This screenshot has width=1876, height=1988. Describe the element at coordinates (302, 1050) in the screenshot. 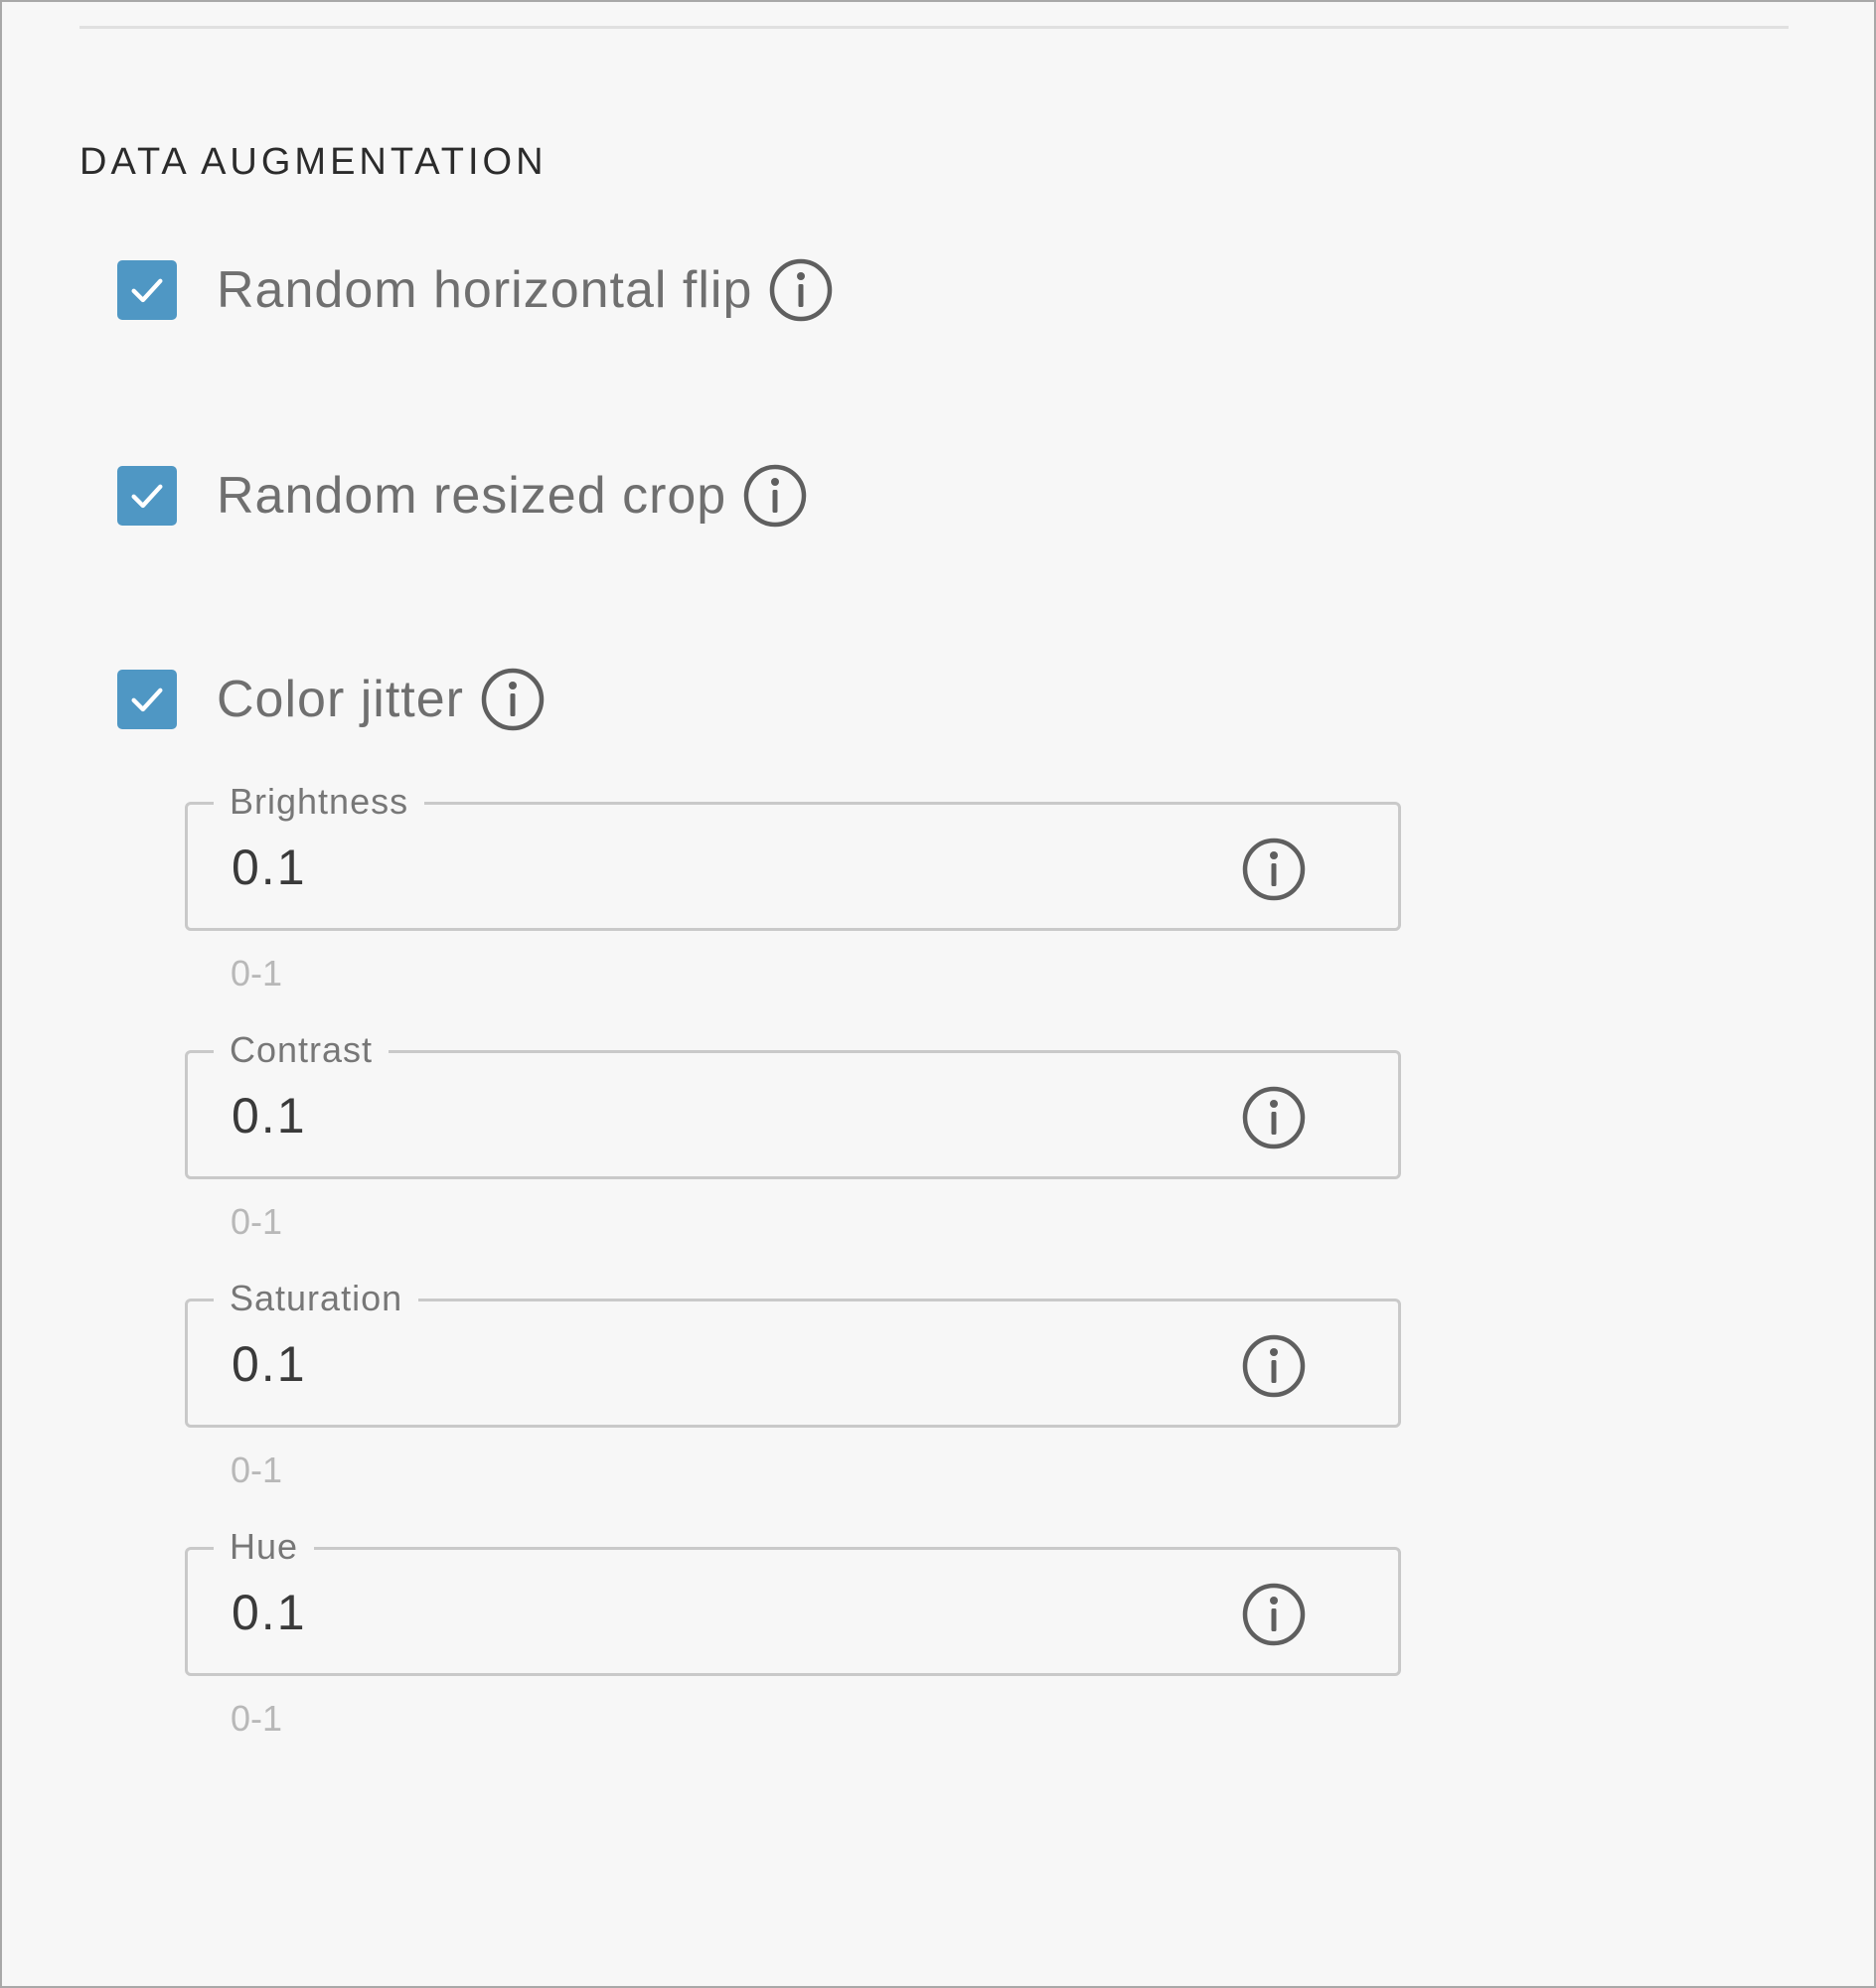

I see `contrast-field-label: Contrast` at that location.